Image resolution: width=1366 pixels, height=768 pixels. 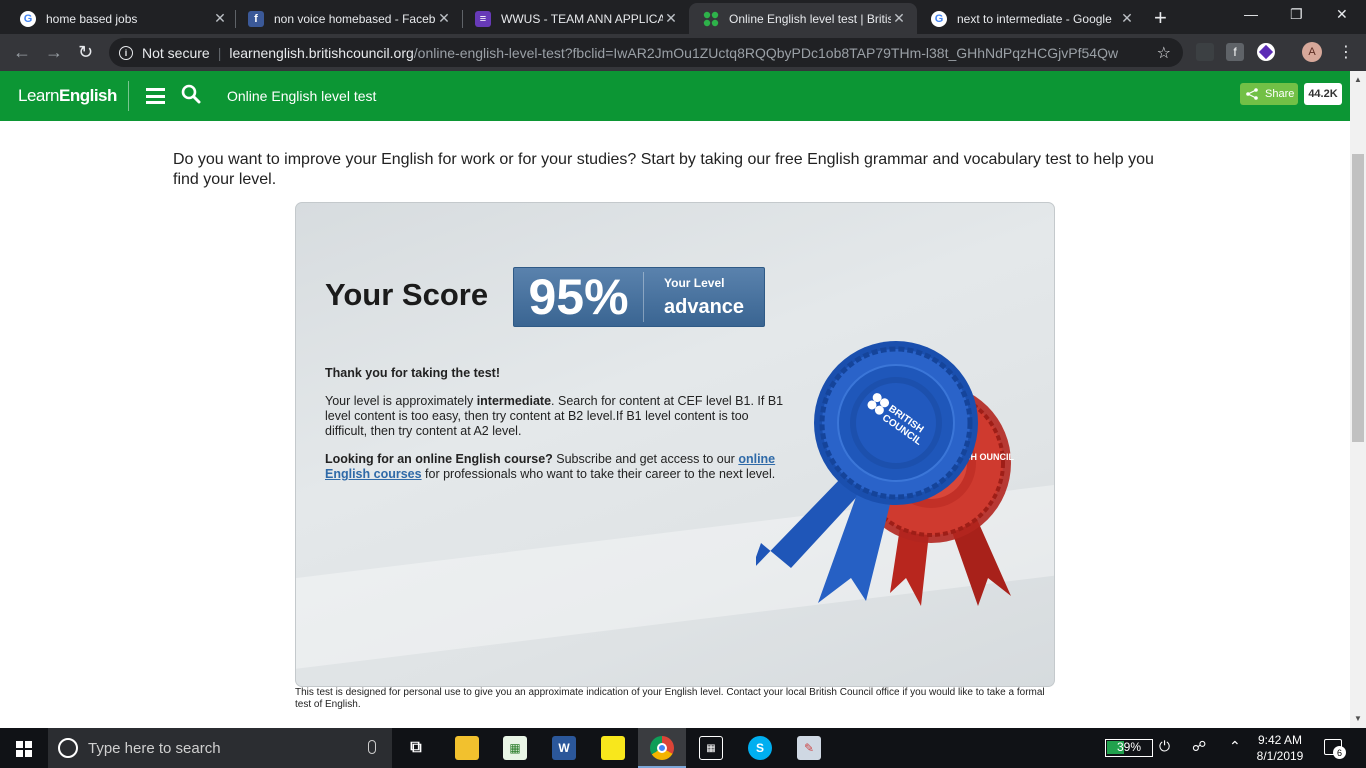 I want to click on file-explorer-icon, so click(x=467, y=748).